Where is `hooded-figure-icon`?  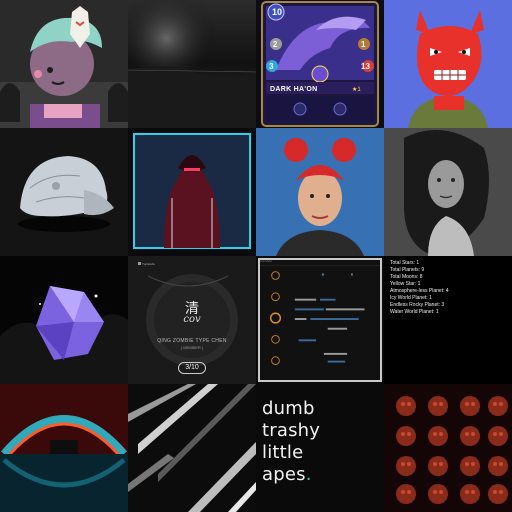
hooded-figure-icon is located at coordinates (192, 192).